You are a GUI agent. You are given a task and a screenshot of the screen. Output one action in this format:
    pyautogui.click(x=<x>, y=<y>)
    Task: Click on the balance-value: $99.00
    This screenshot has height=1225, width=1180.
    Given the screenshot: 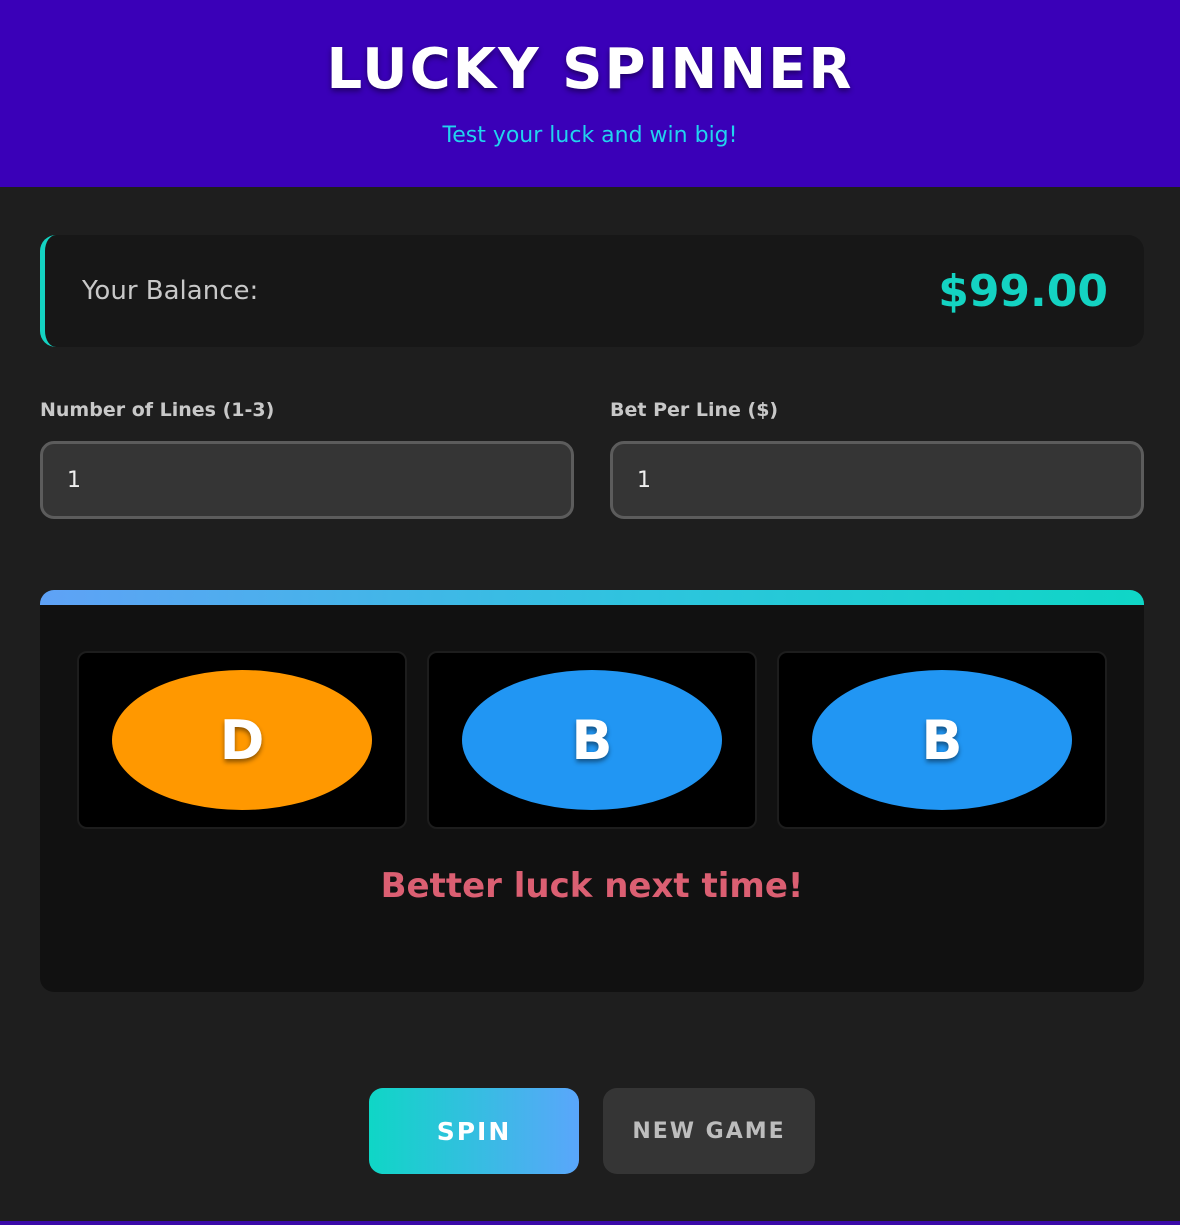 What is the action you would take?
    pyautogui.click(x=1023, y=291)
    